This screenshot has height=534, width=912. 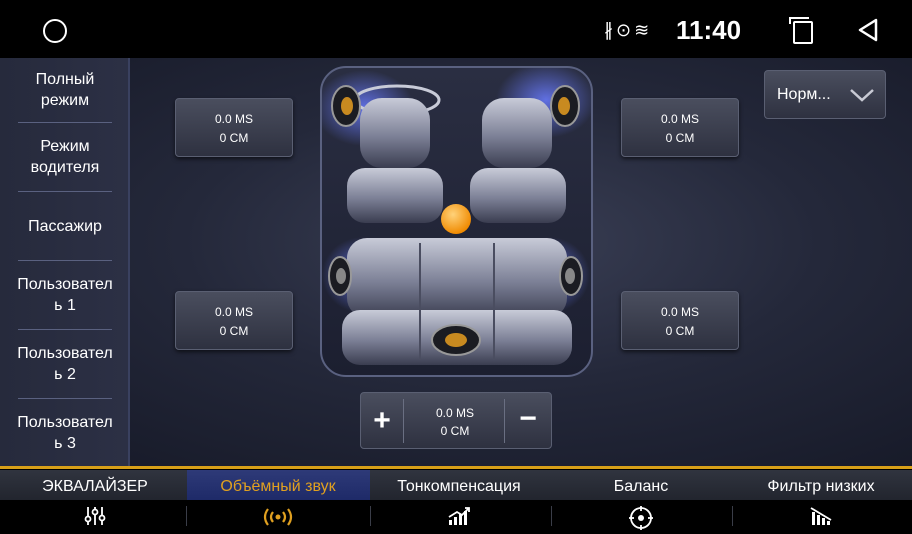 What do you see at coordinates (821, 502) in the screenshot?
I see `tab-lowpass-filter: Фильтр низких` at bounding box center [821, 502].